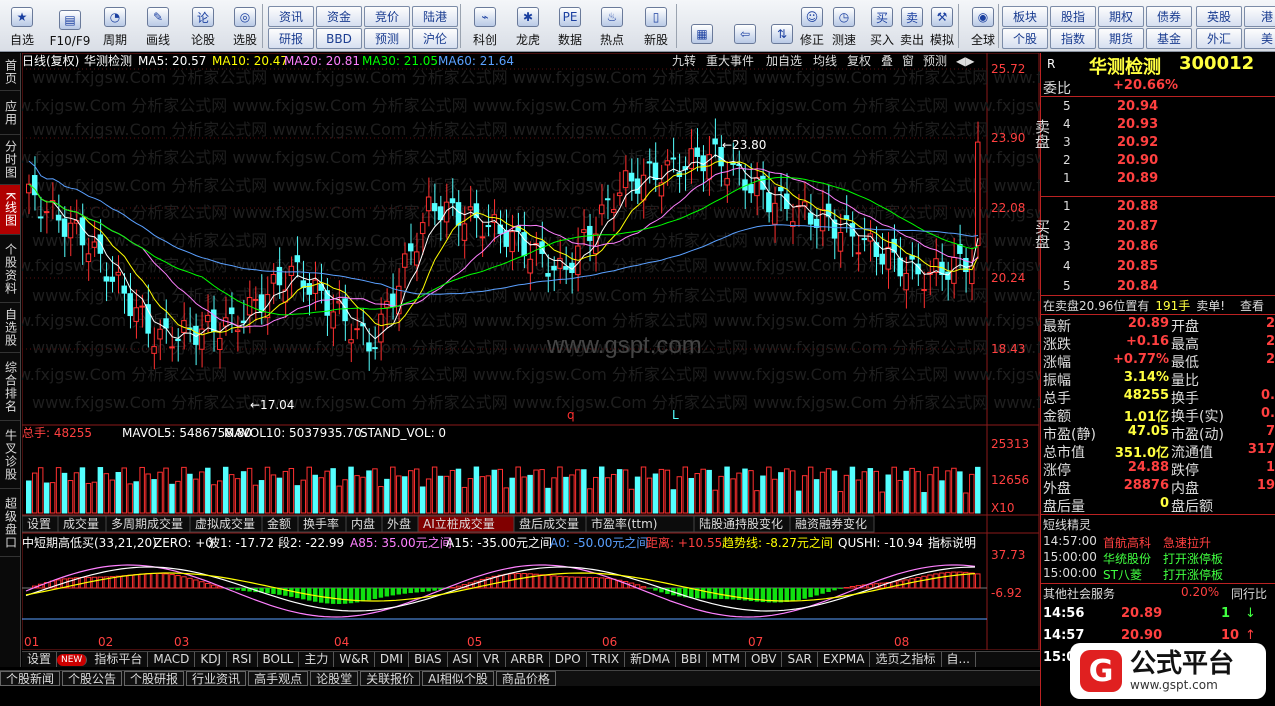 This screenshot has height=706, width=1275. What do you see at coordinates (1159, 305) in the screenshot?
I see `big-order-notice: 在卖盘20.96位置有 191手 卖单! 查看` at bounding box center [1159, 305].